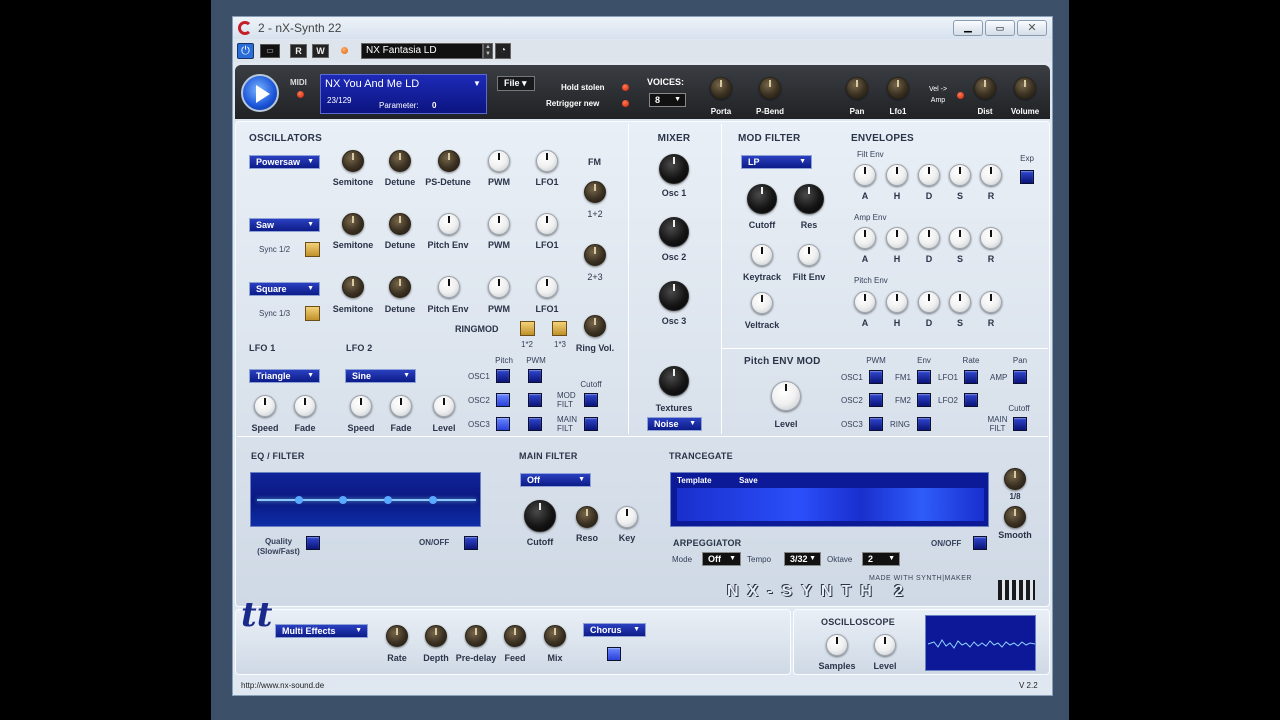 This screenshot has width=1280, height=720. Describe the element at coordinates (547, 161) in the screenshot. I see `osc1-lfo1-knob` at that location.